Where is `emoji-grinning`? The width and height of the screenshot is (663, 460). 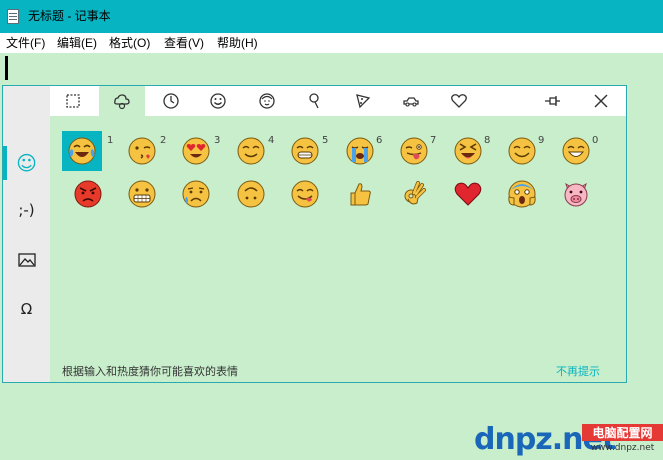
emoji-grinning is located at coordinates (576, 151).